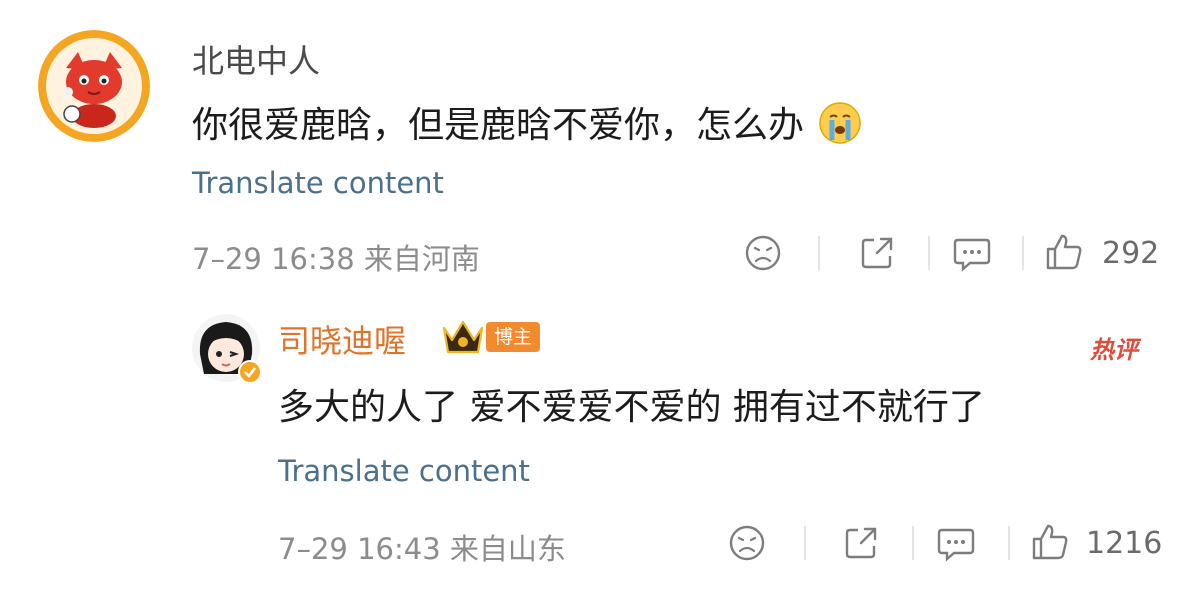  What do you see at coordinates (877, 255) in the screenshot?
I see `share-icon` at bounding box center [877, 255].